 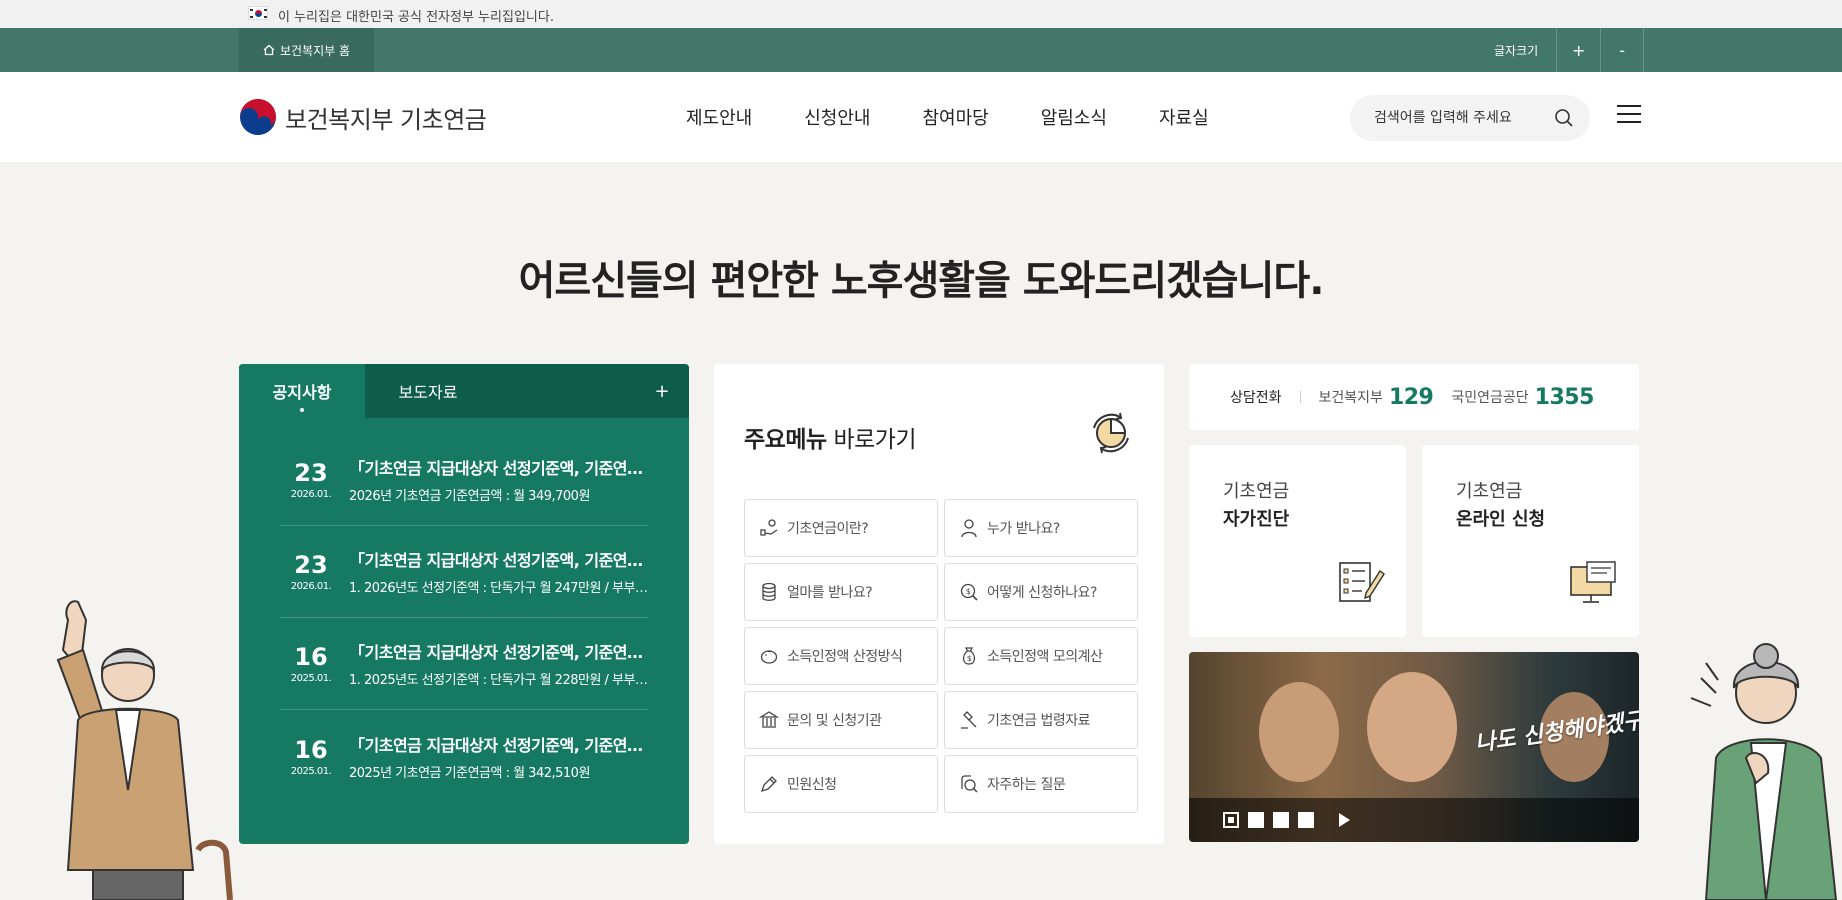 I want to click on counsel-phone-bar: 상담전화 보건복지부 129 국민연금공단 1355, so click(x=1414, y=397).